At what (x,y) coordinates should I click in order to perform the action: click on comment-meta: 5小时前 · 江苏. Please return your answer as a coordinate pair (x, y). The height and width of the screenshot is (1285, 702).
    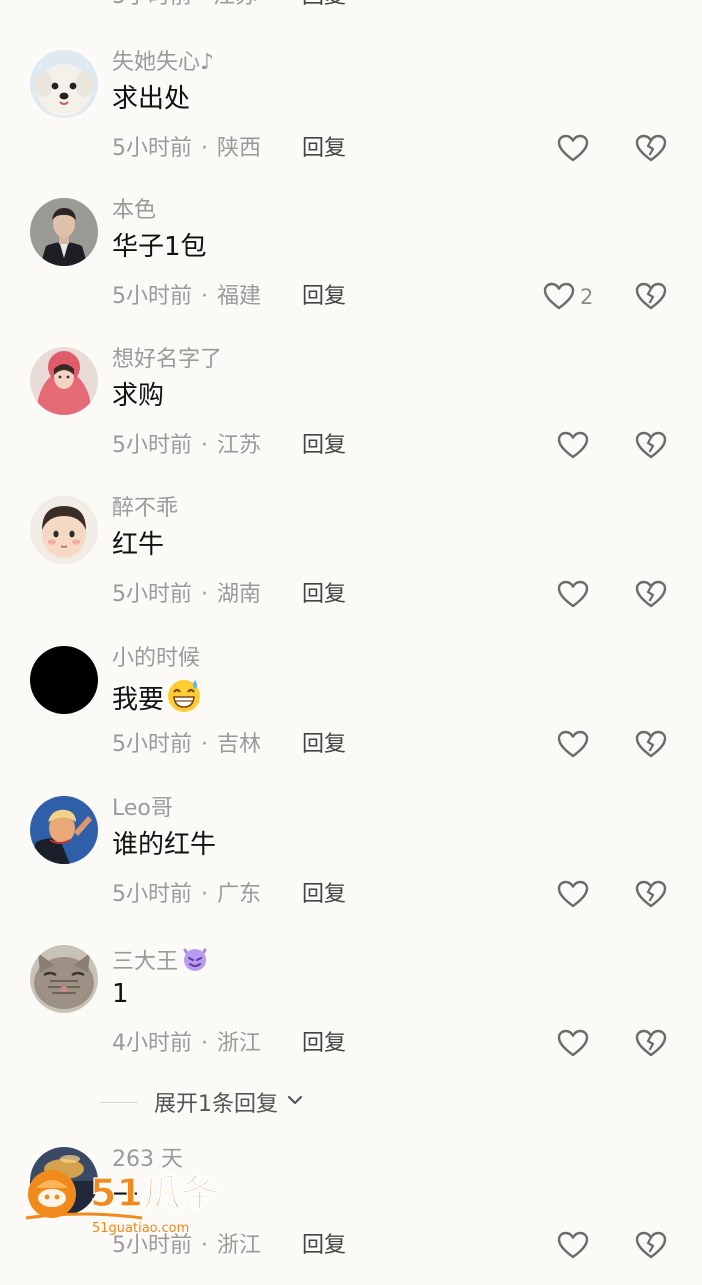
    Looking at the image, I should click on (186, 446).